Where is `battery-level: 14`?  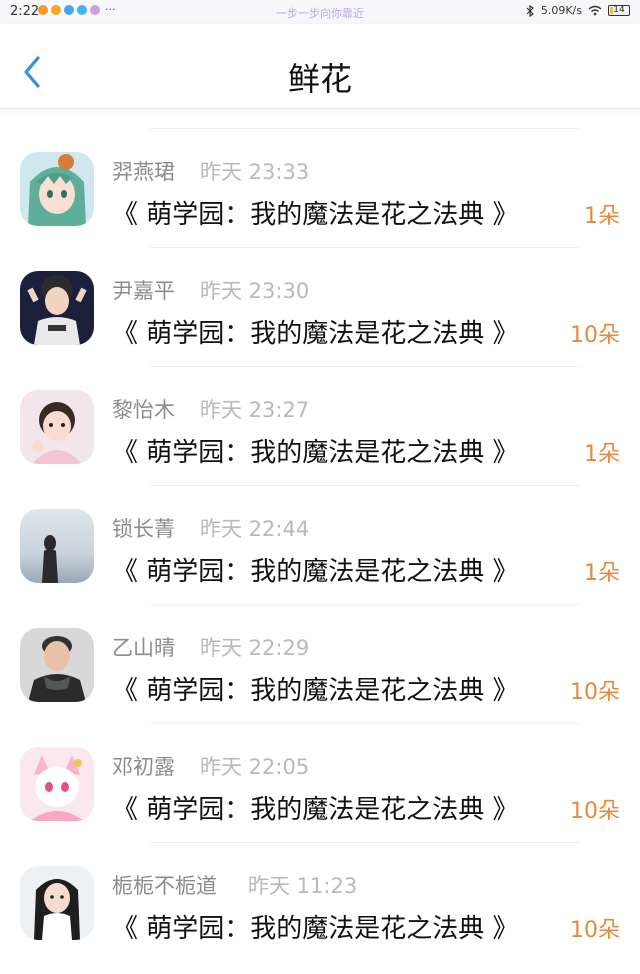 battery-level: 14 is located at coordinates (619, 10).